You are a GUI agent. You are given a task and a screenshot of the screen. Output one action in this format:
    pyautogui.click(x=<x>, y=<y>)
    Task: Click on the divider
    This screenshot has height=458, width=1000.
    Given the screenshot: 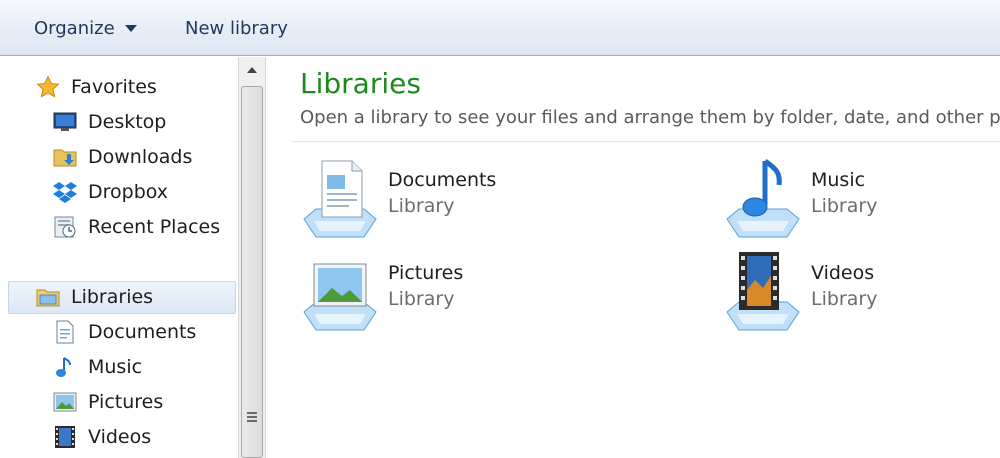 What is the action you would take?
    pyautogui.click(x=645, y=141)
    